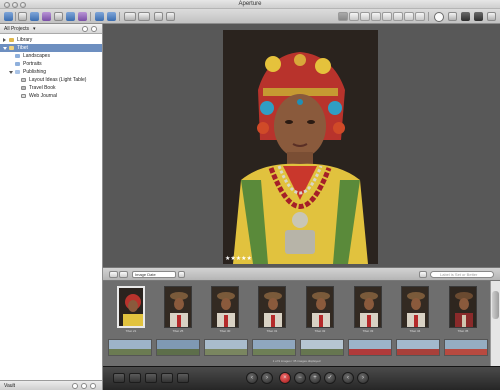 The width and height of the screenshot is (500, 390). I want to click on rating-stars: ★★★★★, so click(238, 258).